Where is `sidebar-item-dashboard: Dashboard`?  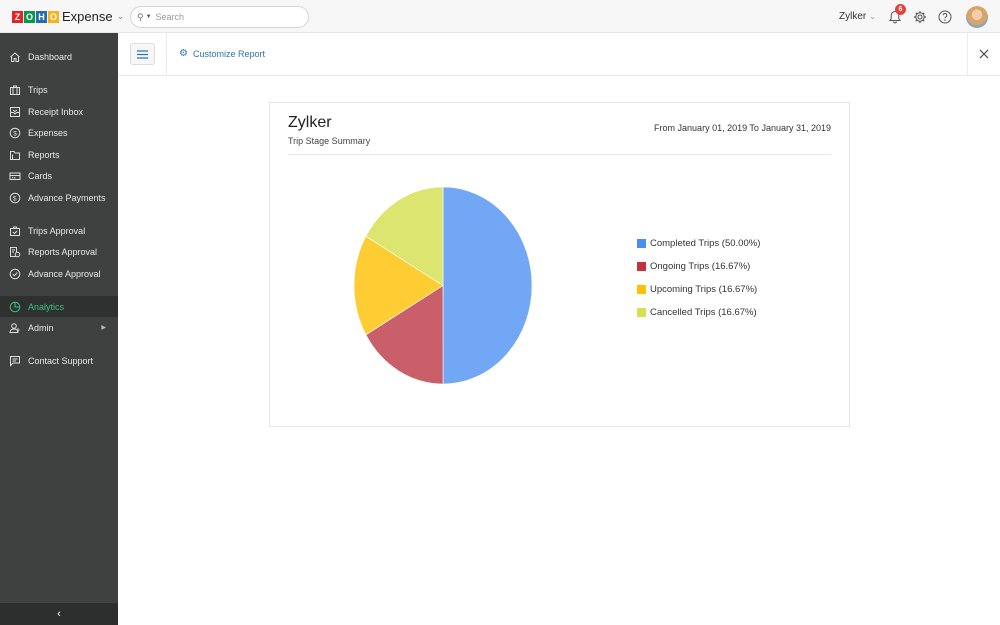
sidebar-item-dashboard: Dashboard is located at coordinates (59, 56).